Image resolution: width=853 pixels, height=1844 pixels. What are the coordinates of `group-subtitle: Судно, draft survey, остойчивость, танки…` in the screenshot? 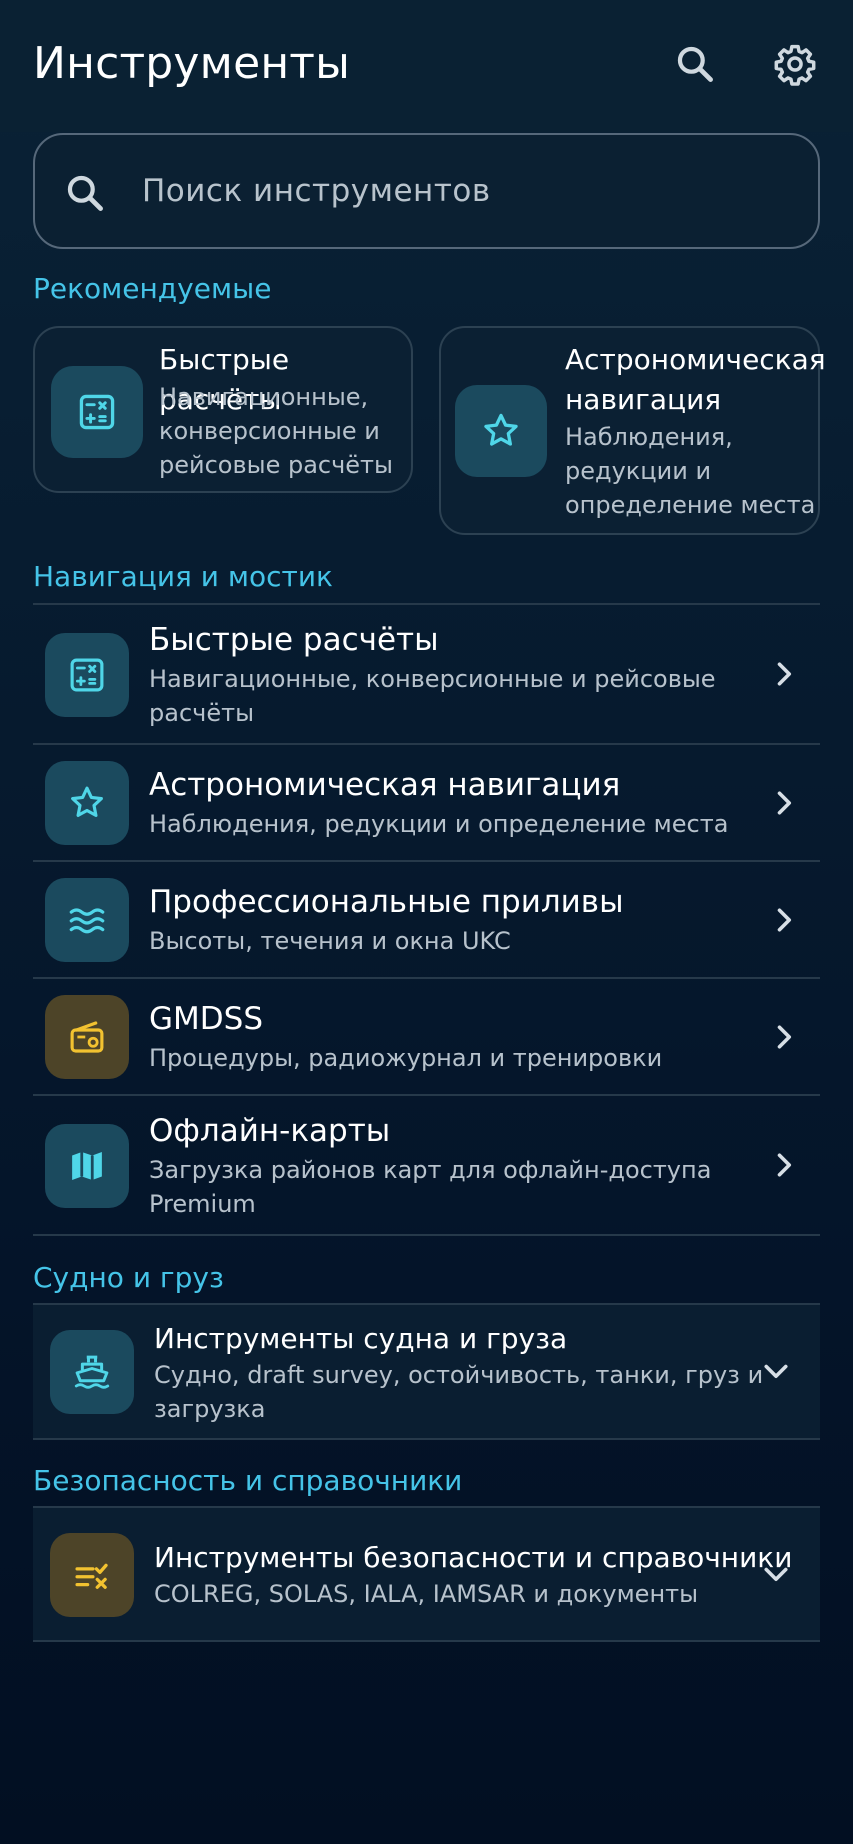 It's located at (459, 1392).